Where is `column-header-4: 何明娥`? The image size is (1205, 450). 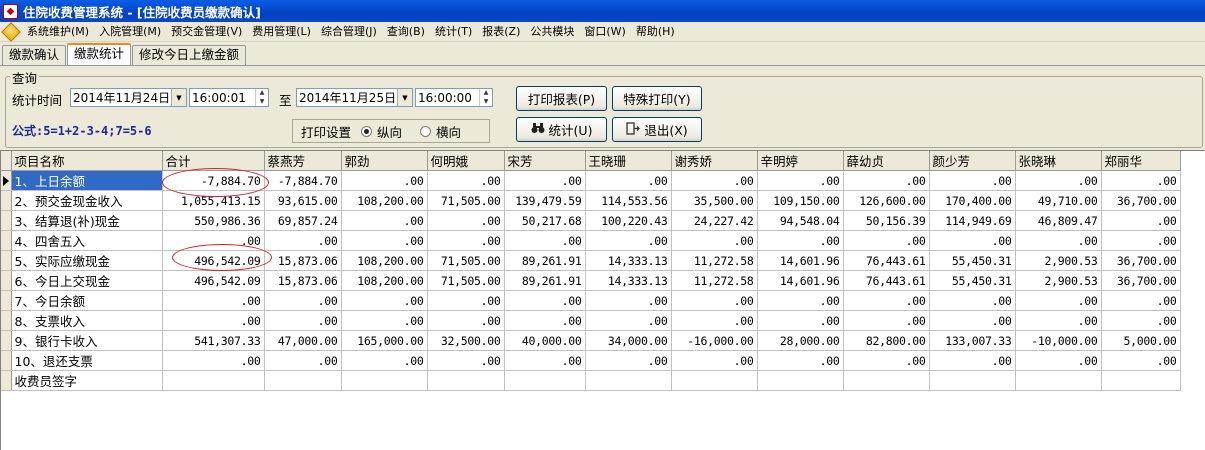 column-header-4: 何明娥 is located at coordinates (466, 161).